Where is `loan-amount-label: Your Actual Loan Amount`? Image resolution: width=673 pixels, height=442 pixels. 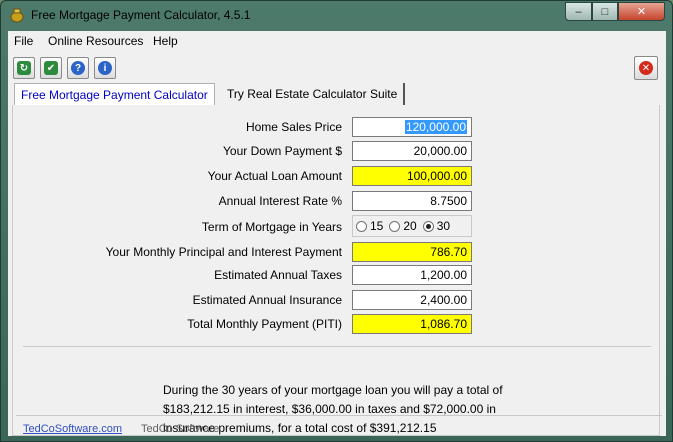
loan-amount-label: Your Actual Loan Amount is located at coordinates (274, 176).